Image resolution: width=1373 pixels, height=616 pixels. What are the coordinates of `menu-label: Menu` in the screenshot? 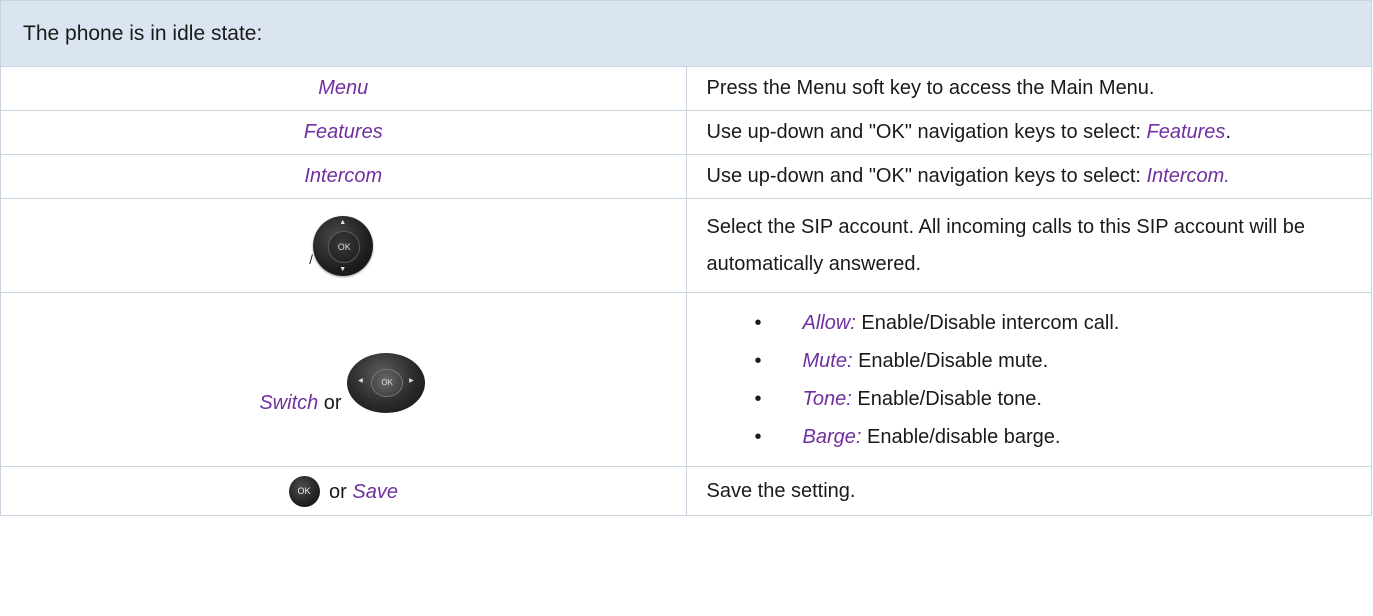 It's located at (343, 88).